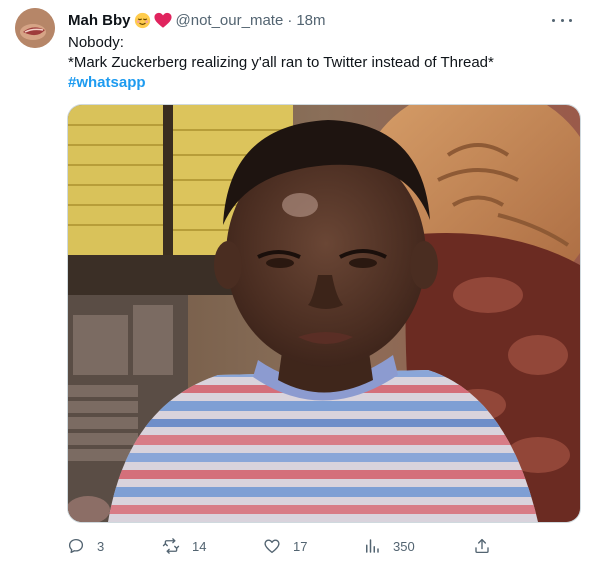  I want to click on reply-button: 3, so click(85, 546).